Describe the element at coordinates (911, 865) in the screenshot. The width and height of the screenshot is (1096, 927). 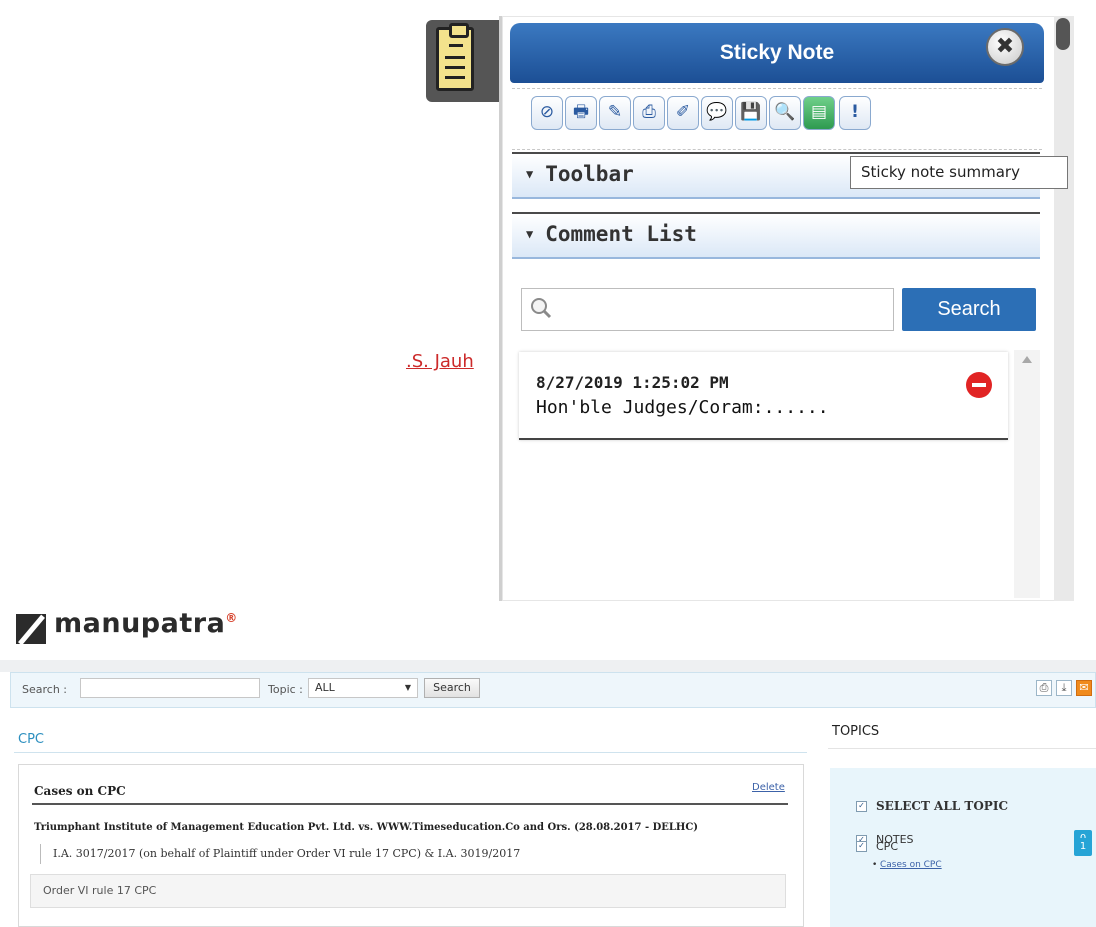
I see `cases-on-cpc-link: Cases on CPC` at that location.